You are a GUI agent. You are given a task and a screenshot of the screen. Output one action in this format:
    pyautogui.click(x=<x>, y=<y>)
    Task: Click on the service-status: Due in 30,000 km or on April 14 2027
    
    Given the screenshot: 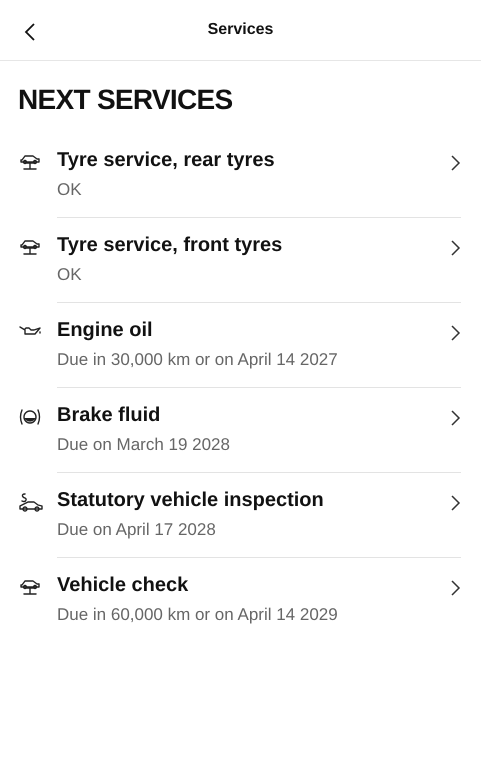 What is the action you would take?
    pyautogui.click(x=197, y=360)
    